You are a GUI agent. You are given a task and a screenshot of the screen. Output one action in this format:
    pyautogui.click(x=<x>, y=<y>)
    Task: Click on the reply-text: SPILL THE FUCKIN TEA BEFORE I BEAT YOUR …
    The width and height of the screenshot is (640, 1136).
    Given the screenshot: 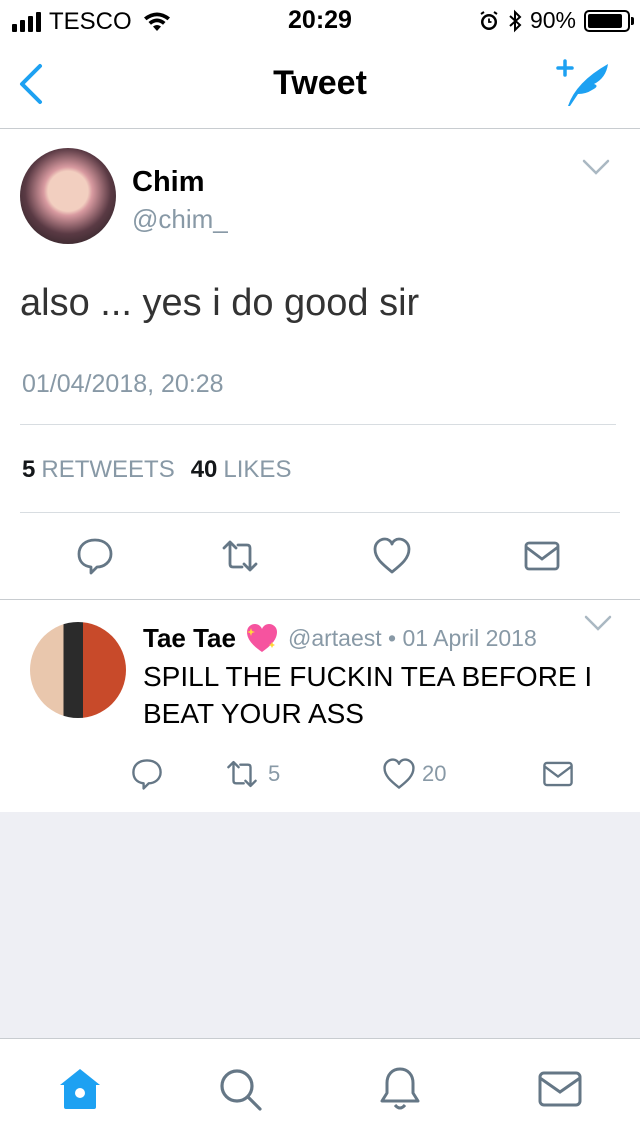 What is the action you would take?
    pyautogui.click(x=368, y=695)
    